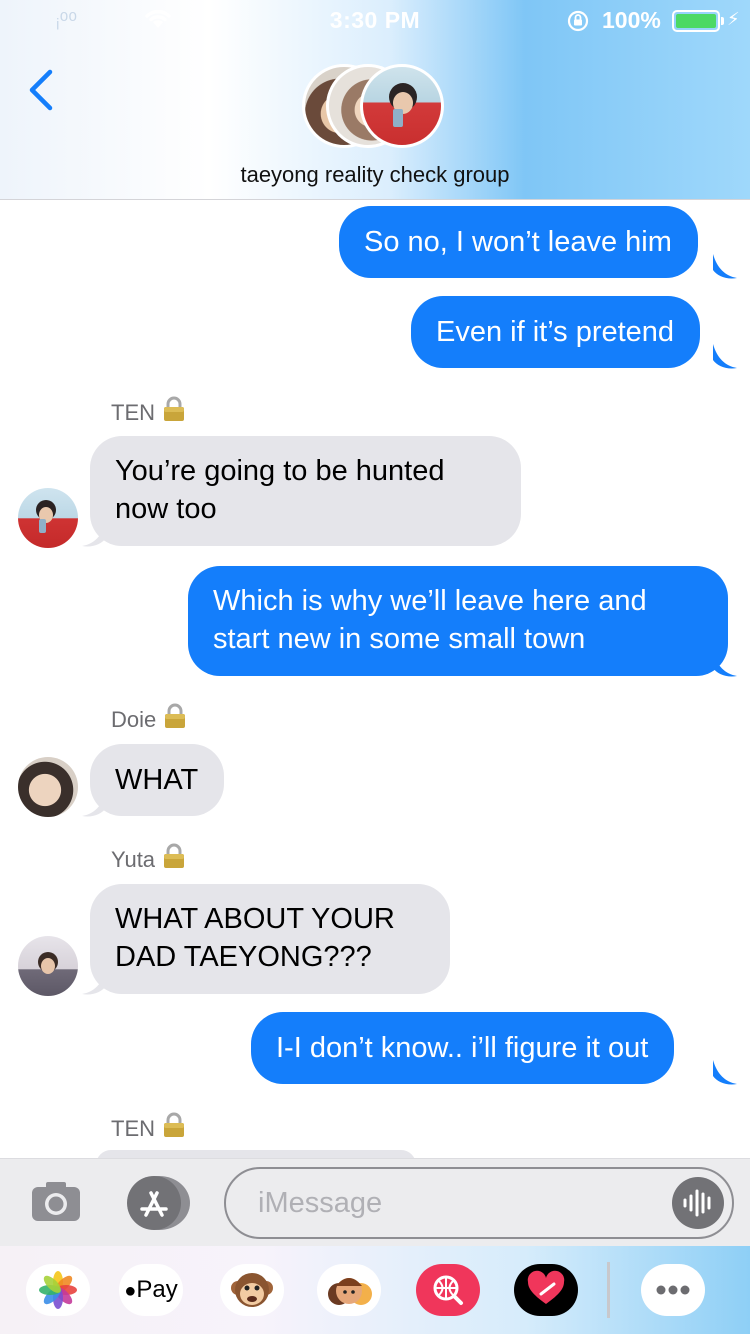 This screenshot has height=1334, width=750. Describe the element at coordinates (44, 90) in the screenshot. I see `back-chevron-icon` at that location.